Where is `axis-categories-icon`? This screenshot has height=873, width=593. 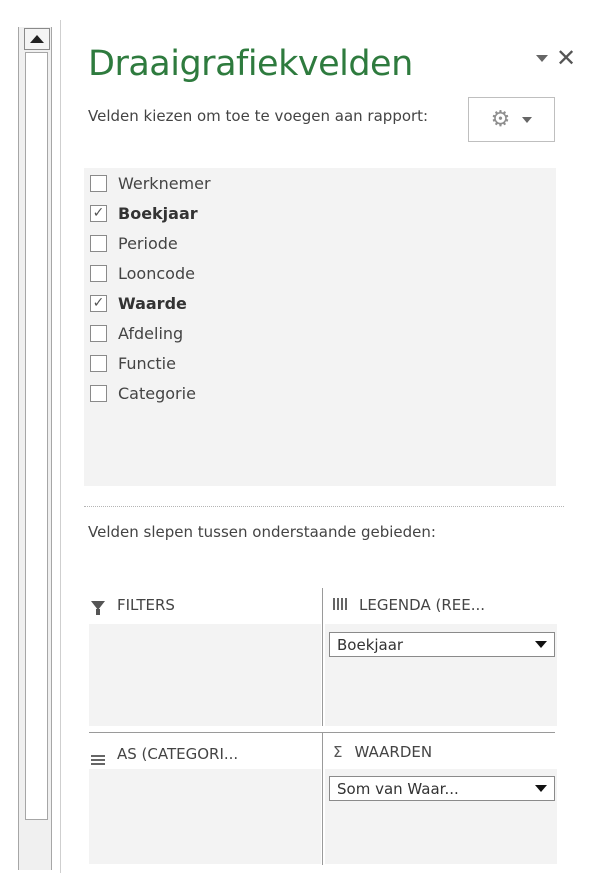
axis-categories-icon is located at coordinates (98, 754).